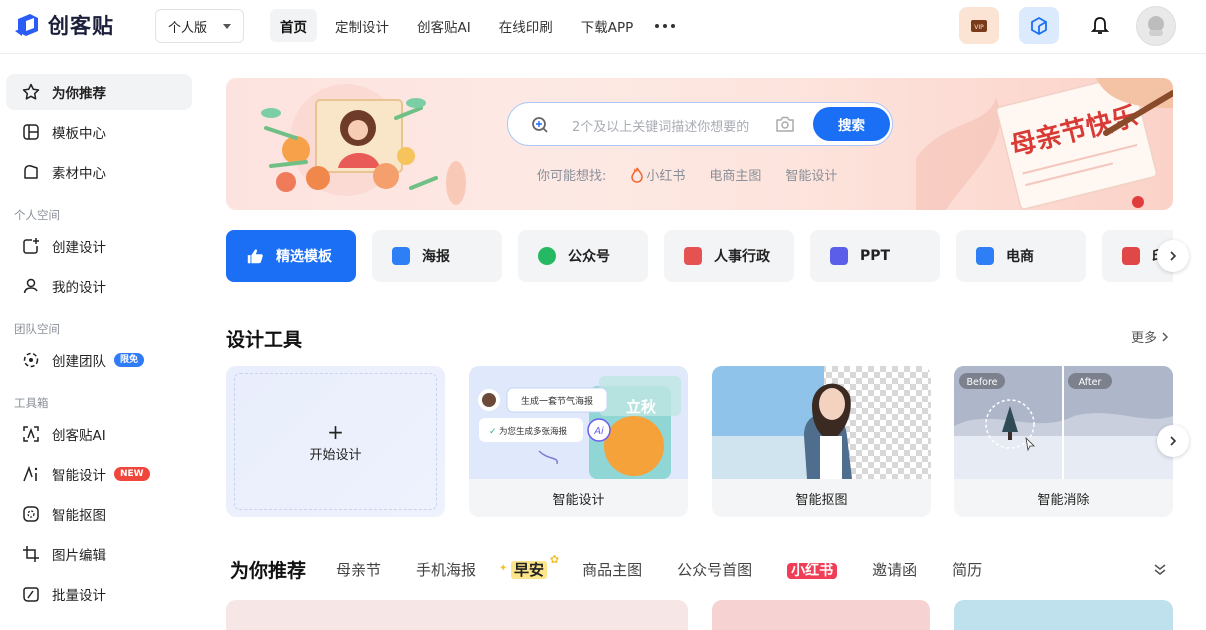  What do you see at coordinates (37, 329) in the screenshot?
I see `group-title-team: 团队空间` at bounding box center [37, 329].